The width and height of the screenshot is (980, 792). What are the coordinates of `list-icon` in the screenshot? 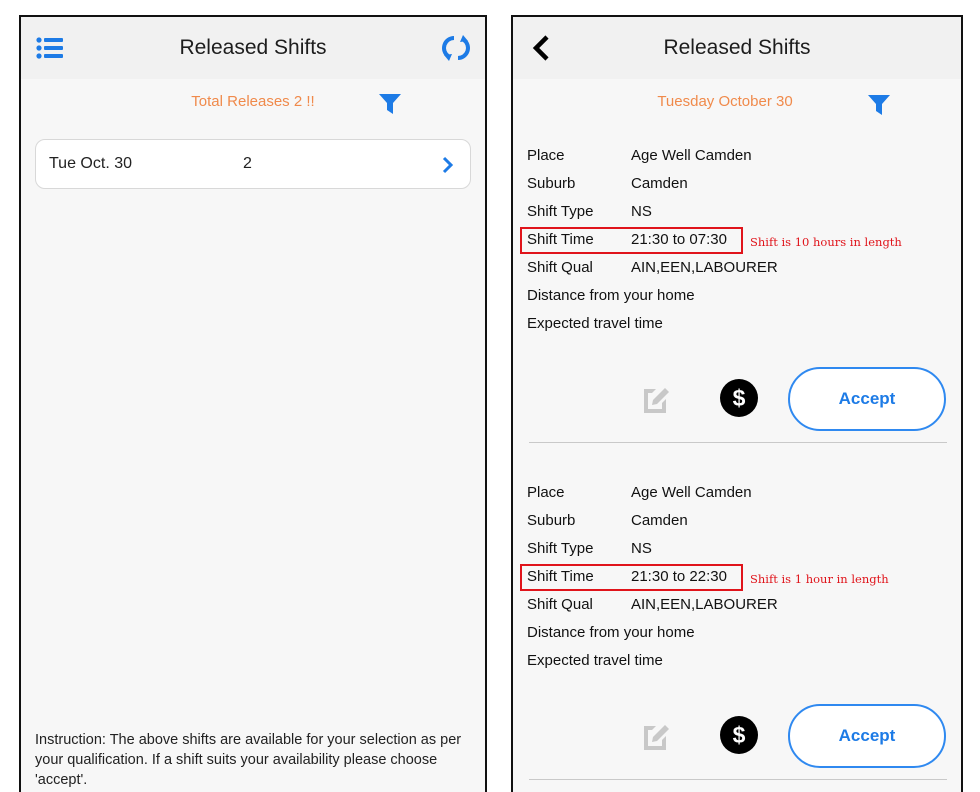 It's located at (50, 48).